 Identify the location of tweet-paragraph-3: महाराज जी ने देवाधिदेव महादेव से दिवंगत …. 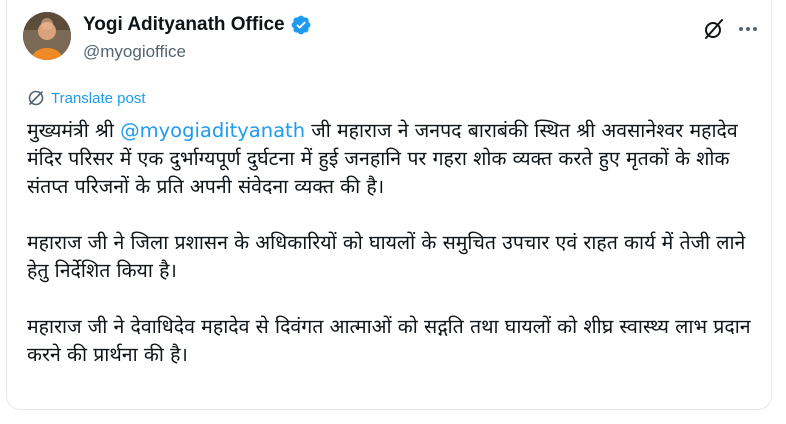
(389, 340).